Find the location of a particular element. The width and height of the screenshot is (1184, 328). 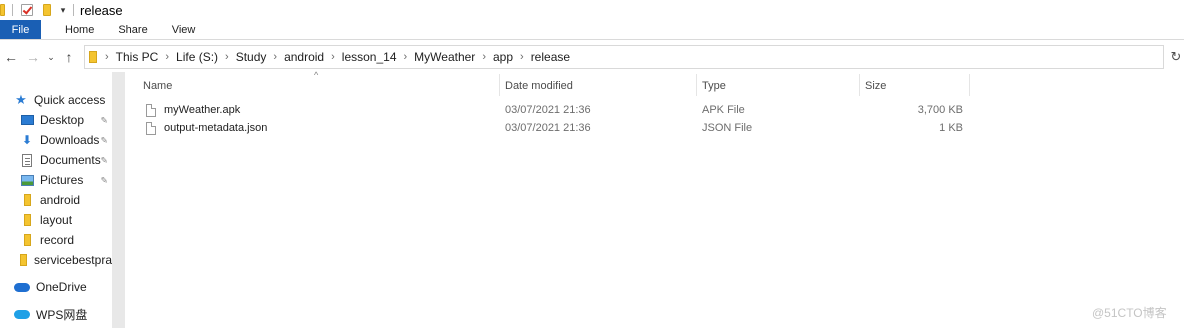

tab-share: Share is located at coordinates (132, 29).